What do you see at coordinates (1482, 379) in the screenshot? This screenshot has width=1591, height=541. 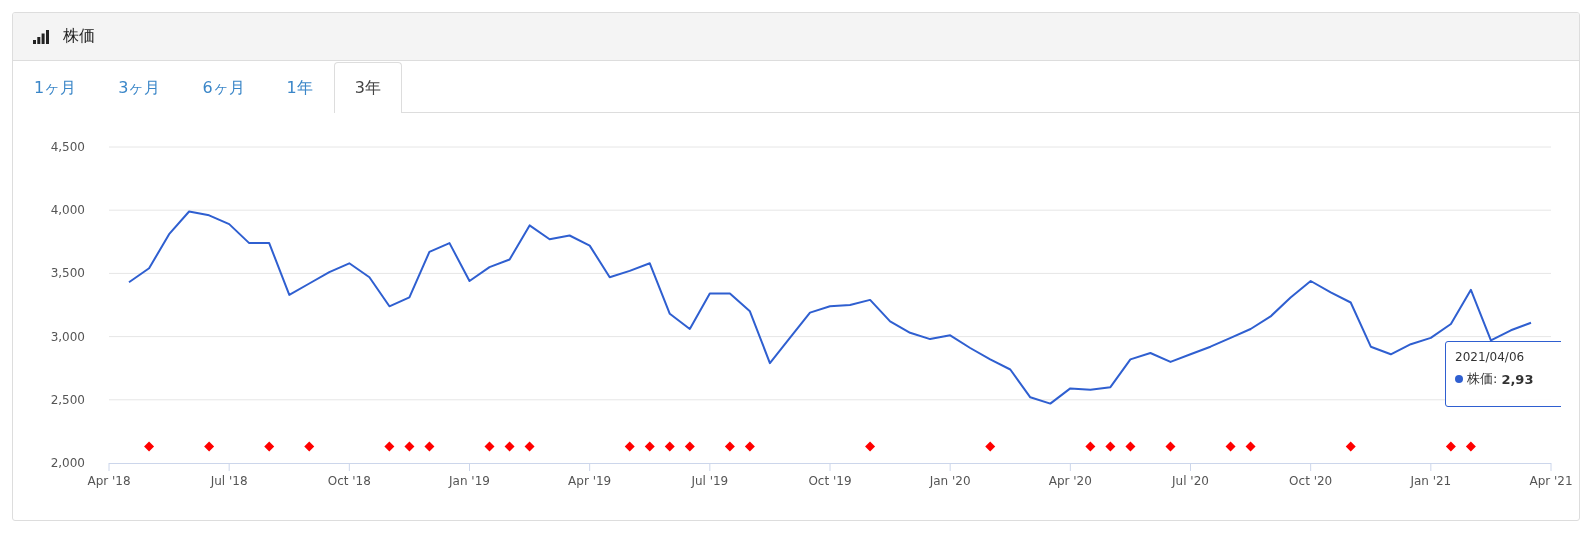 I see `tooltip-label: 株価:` at bounding box center [1482, 379].